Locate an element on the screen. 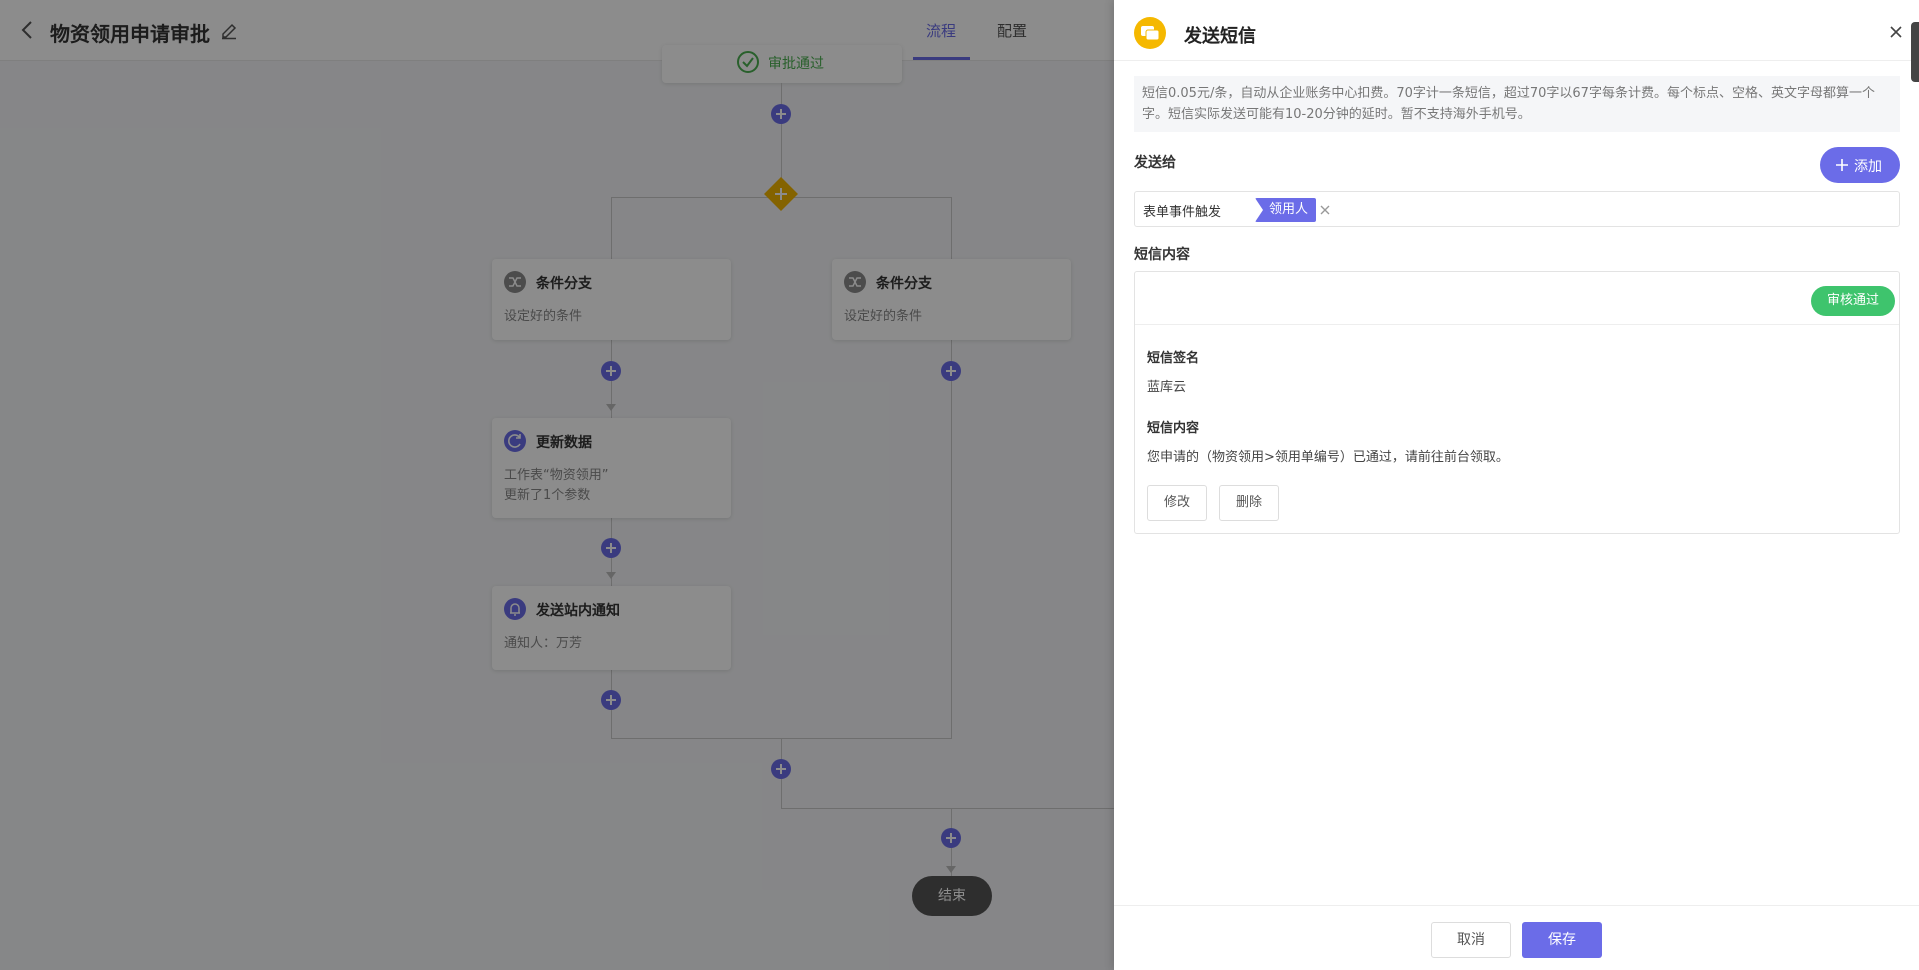 The image size is (1919, 970). add-recipient-label: 添加 is located at coordinates (1868, 167).